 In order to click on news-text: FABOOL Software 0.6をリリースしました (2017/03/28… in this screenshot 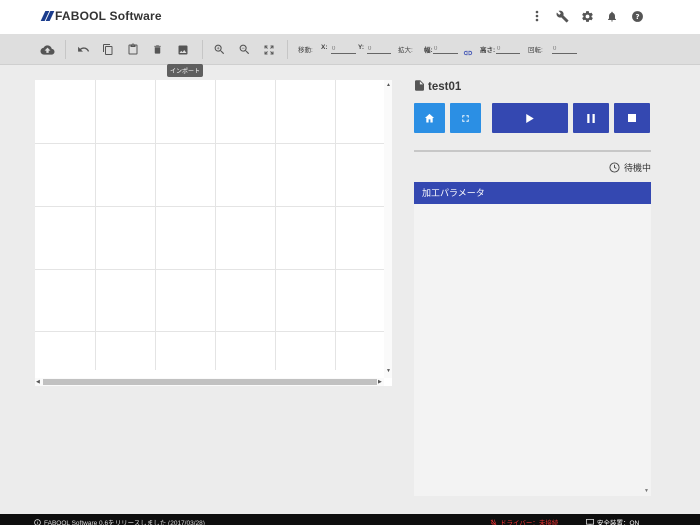, I will do `click(124, 522)`.